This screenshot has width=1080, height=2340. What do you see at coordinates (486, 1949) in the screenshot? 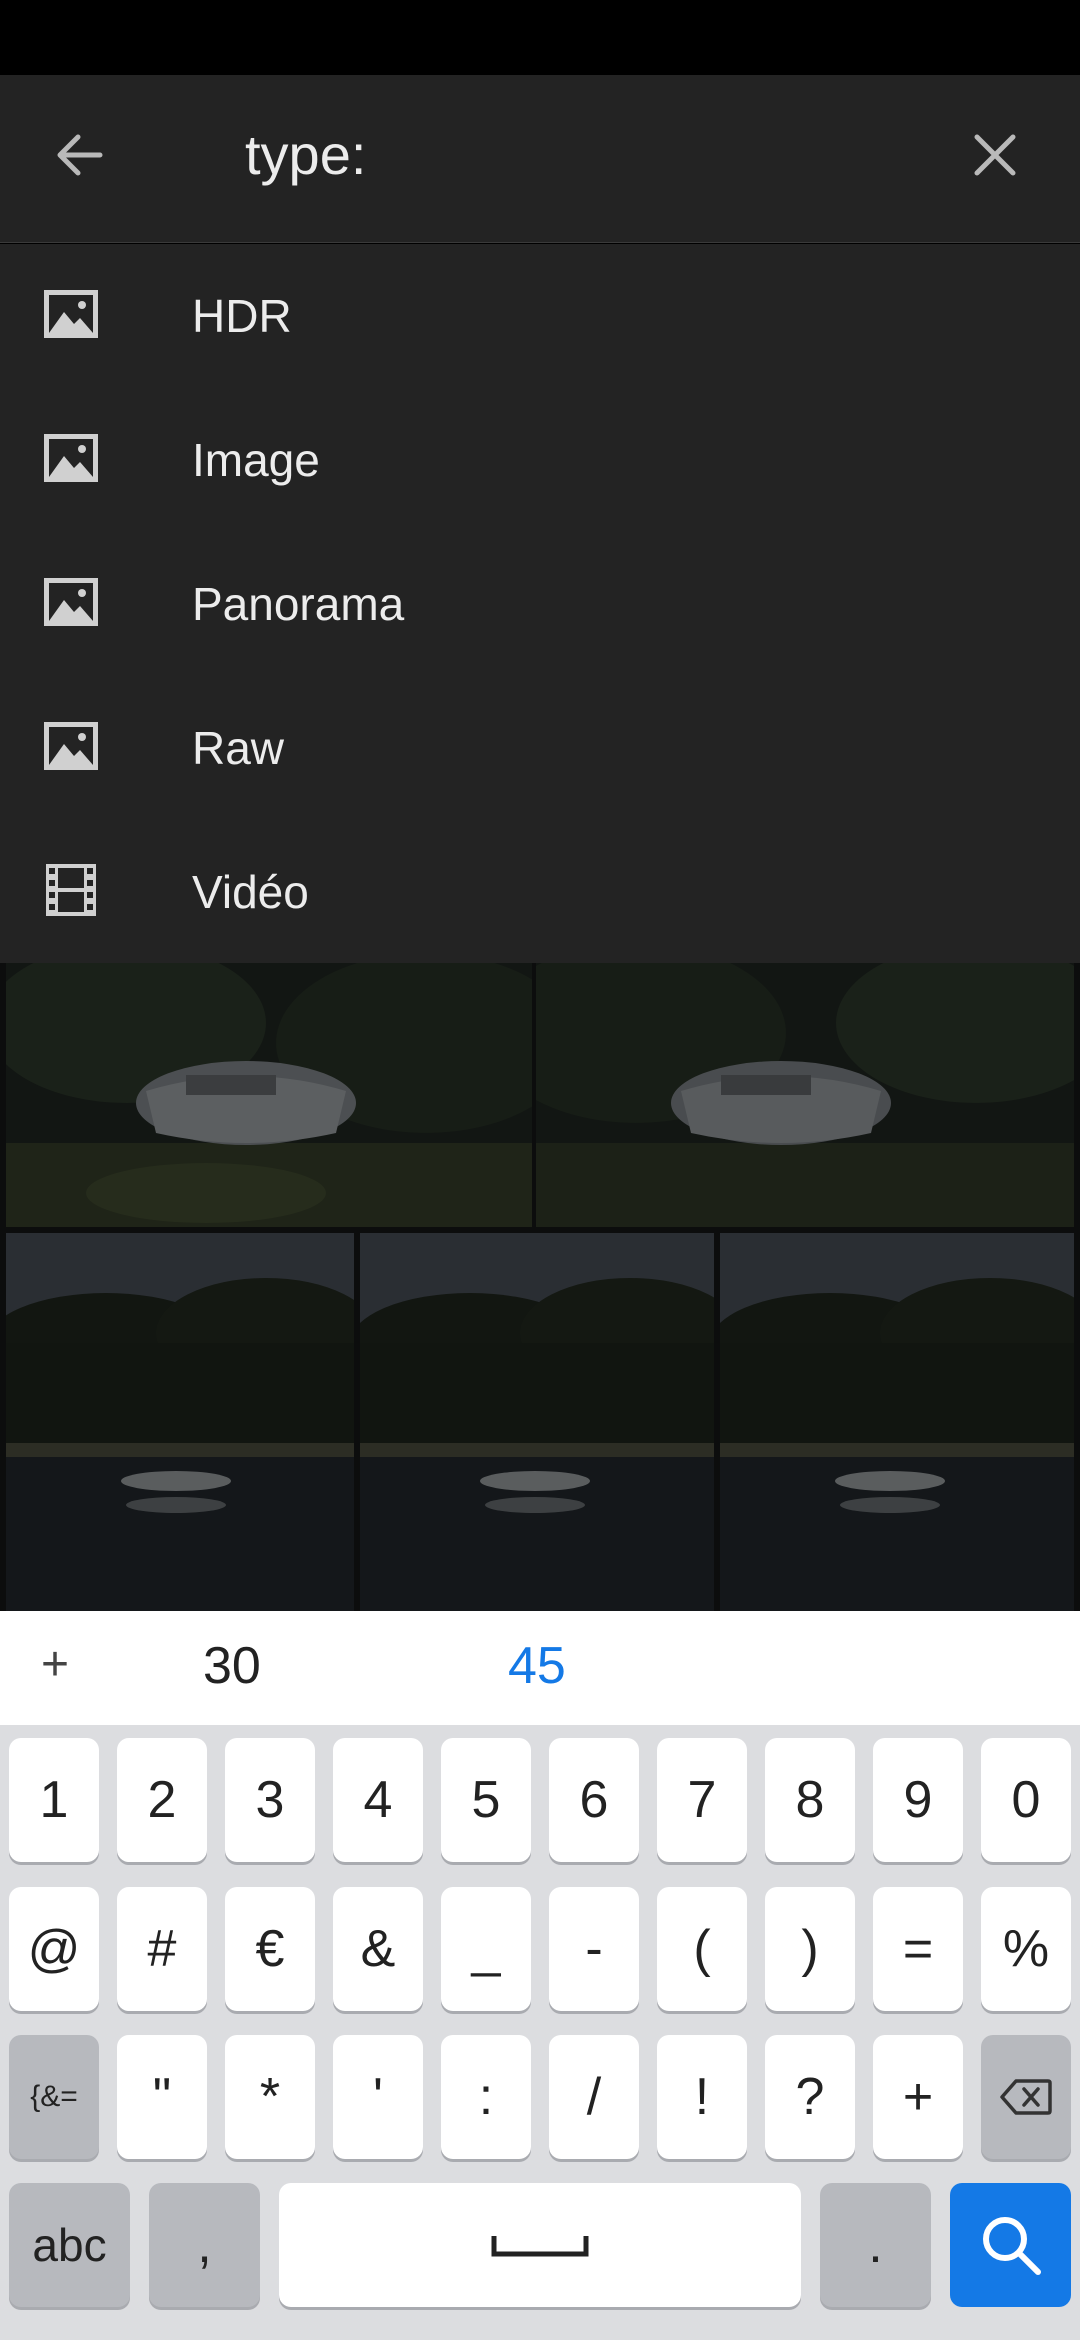
I see `key-underscore: _` at bounding box center [486, 1949].